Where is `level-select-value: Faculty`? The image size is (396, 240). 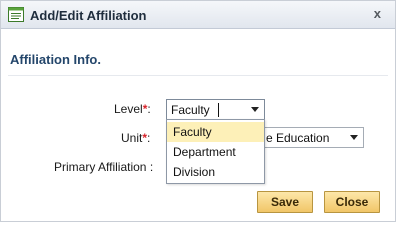 level-select-value: Faculty is located at coordinates (190, 110).